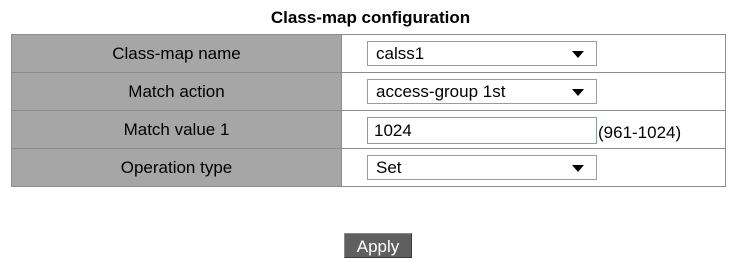 This screenshot has width=741, height=262. I want to click on match-action-label: Match action, so click(176, 91).